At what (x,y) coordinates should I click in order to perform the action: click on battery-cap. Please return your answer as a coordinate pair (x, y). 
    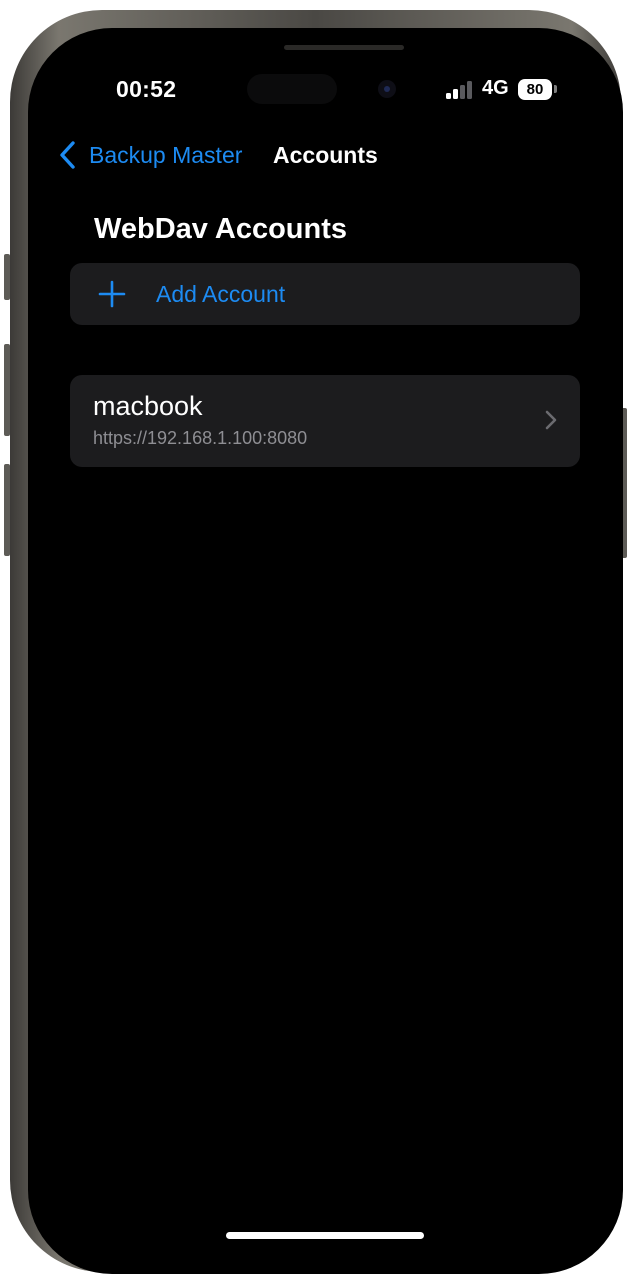
    Looking at the image, I should click on (555, 89).